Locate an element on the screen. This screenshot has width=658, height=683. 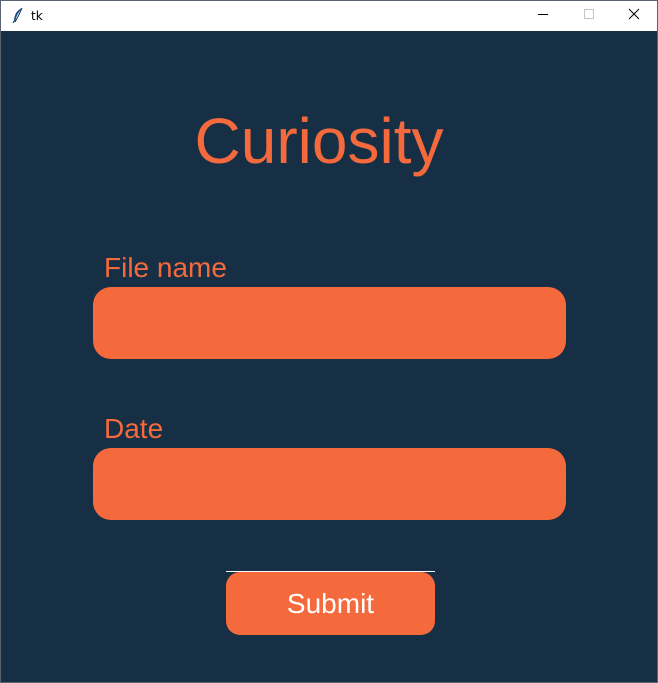
maximize-icon is located at coordinates (589, 16).